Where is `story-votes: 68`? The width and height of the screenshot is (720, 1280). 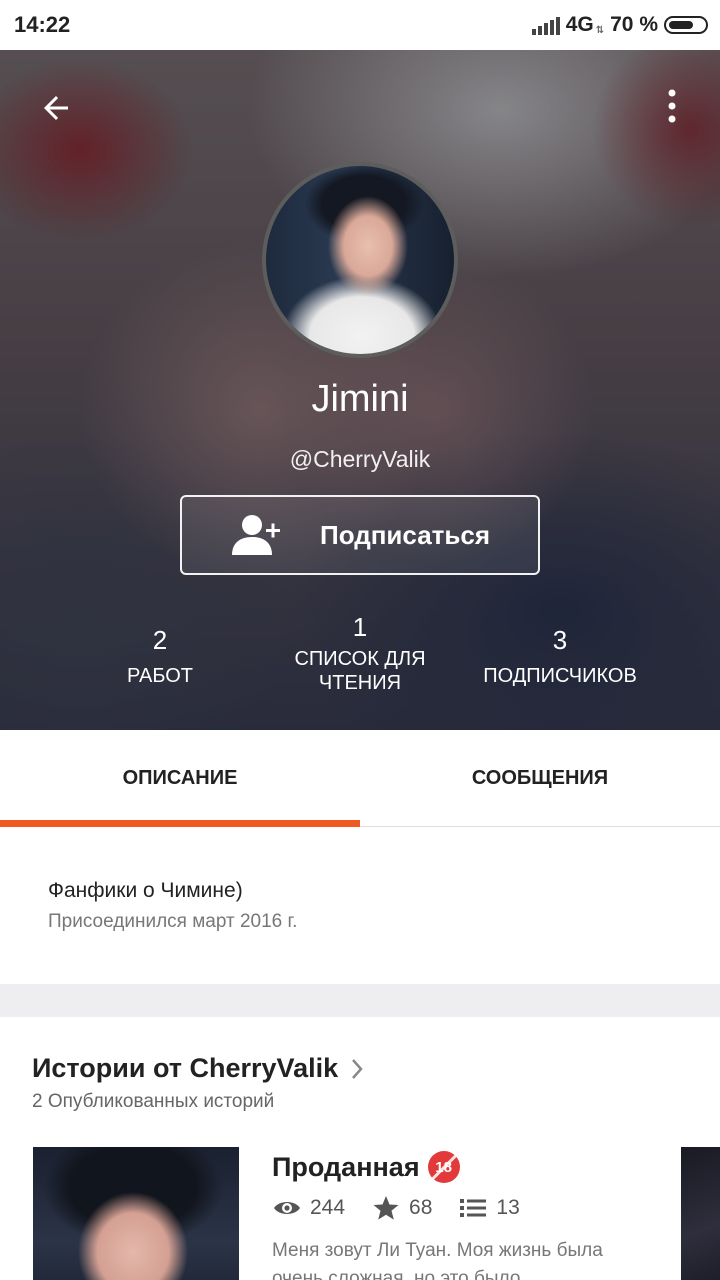
story-votes: 68 is located at coordinates (421, 1207).